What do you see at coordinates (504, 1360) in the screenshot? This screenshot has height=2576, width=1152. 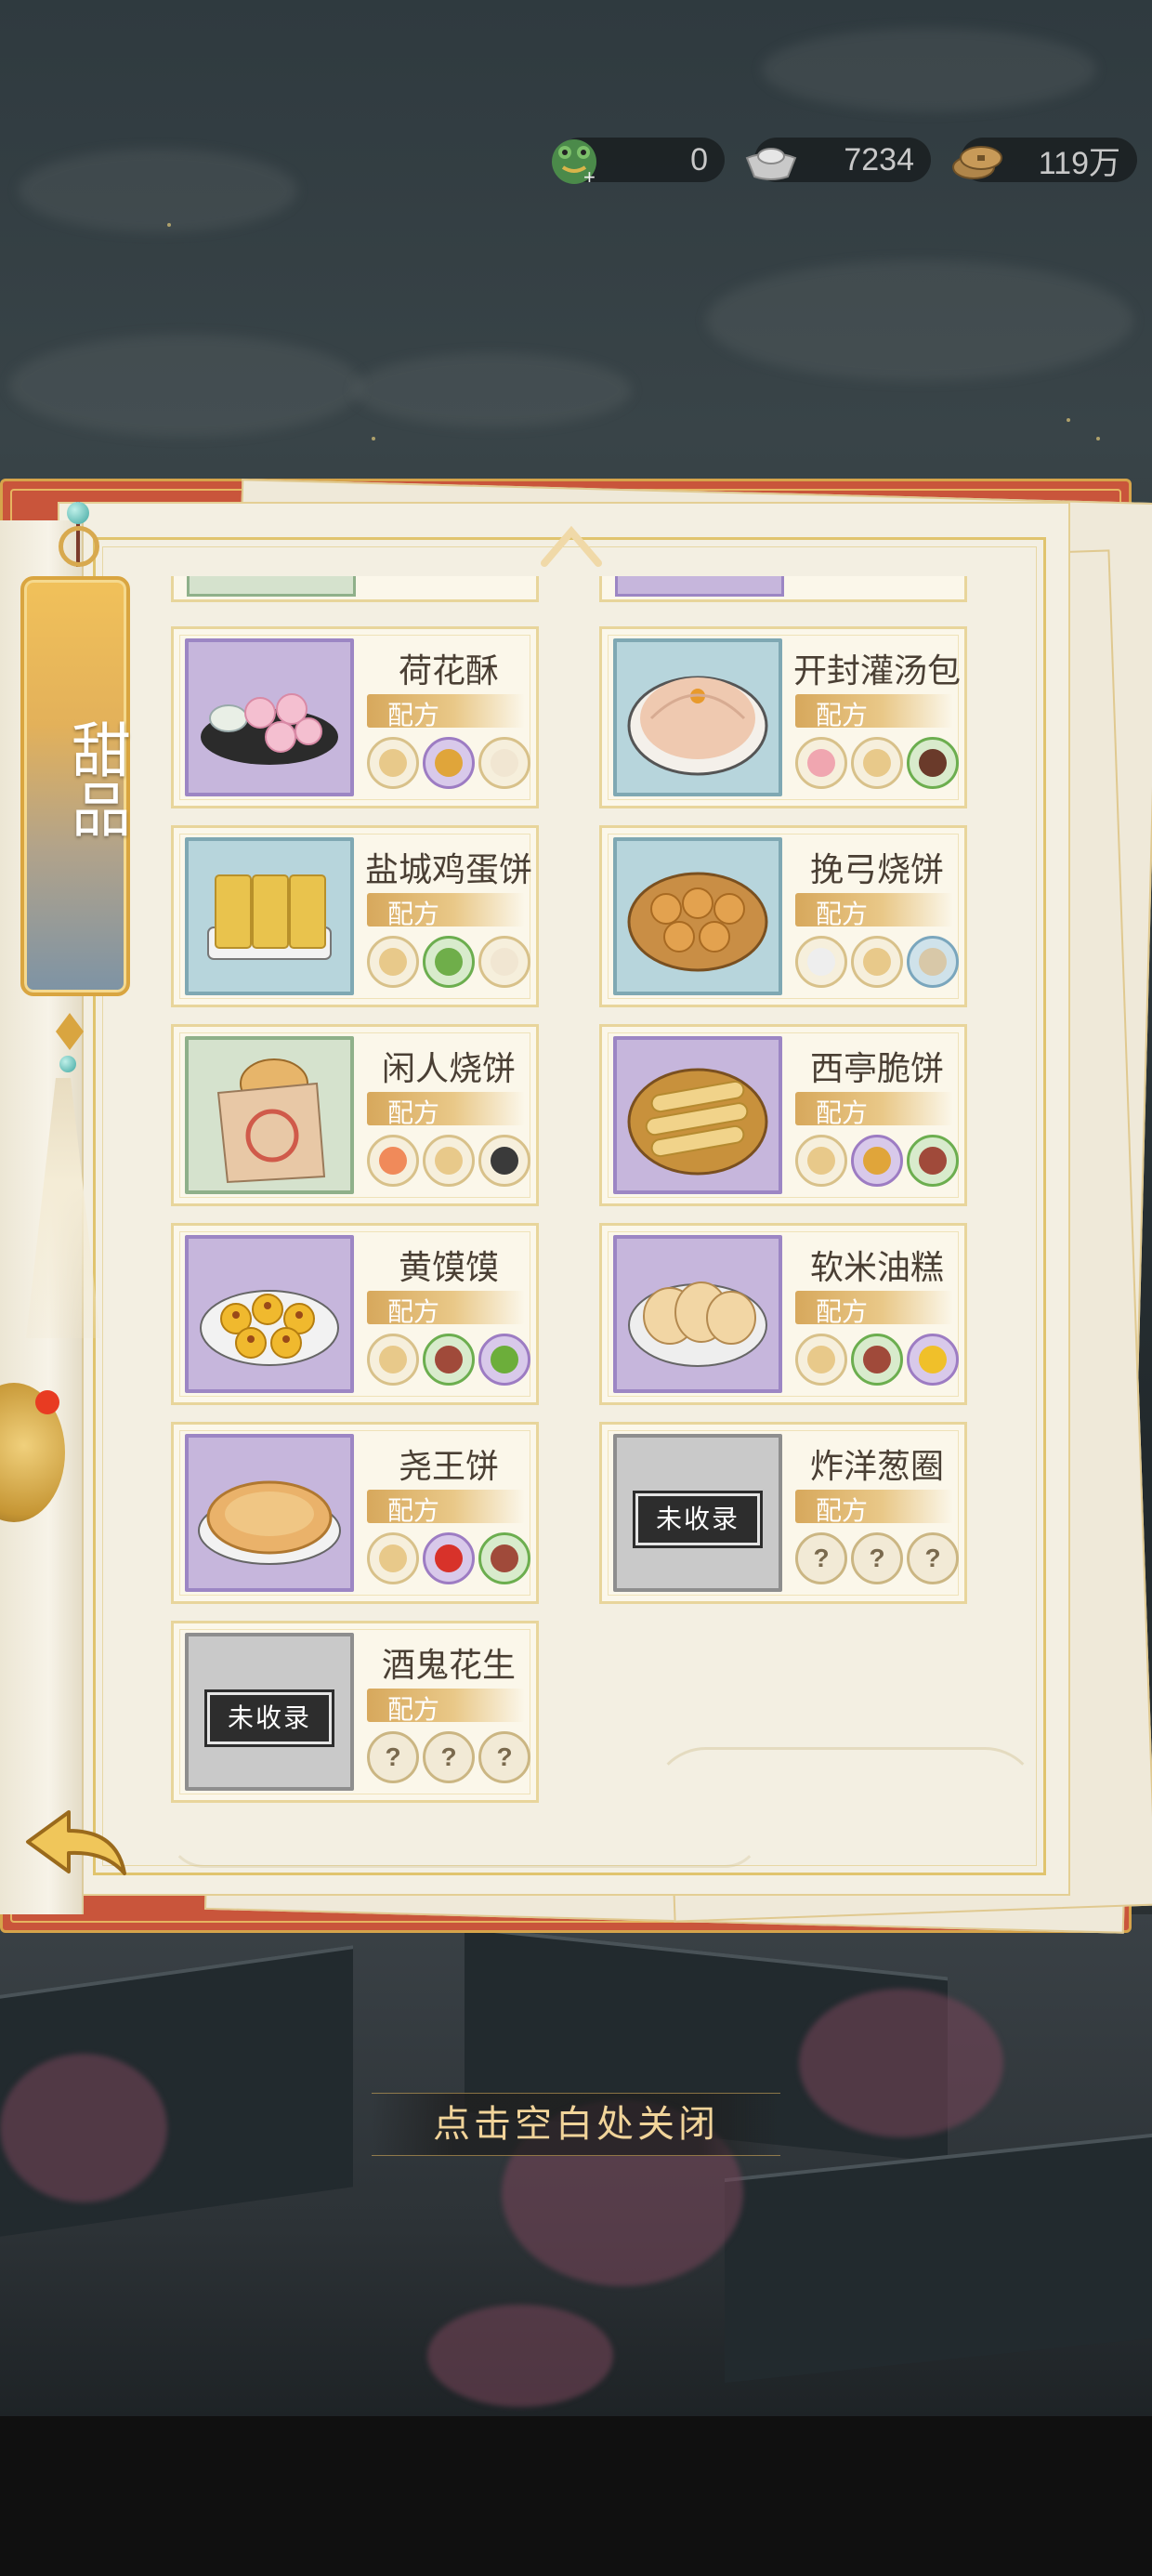 I see `beans-ingredient-icon` at bounding box center [504, 1360].